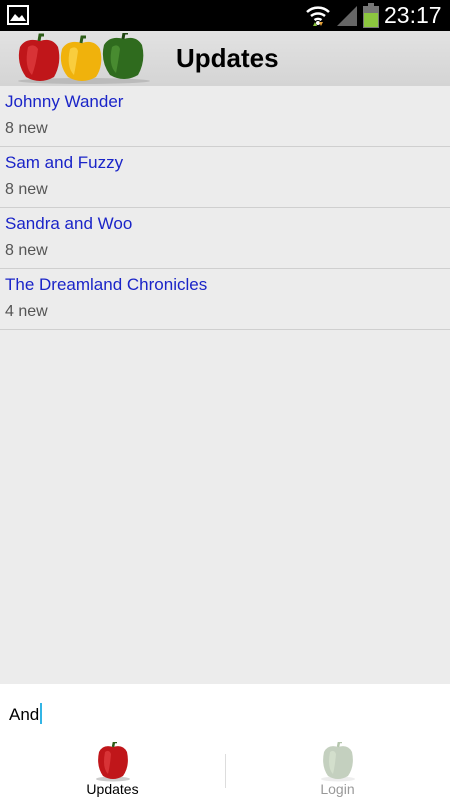 This screenshot has height=800, width=450. Describe the element at coordinates (112, 762) in the screenshot. I see `red-pepper-icon` at that location.